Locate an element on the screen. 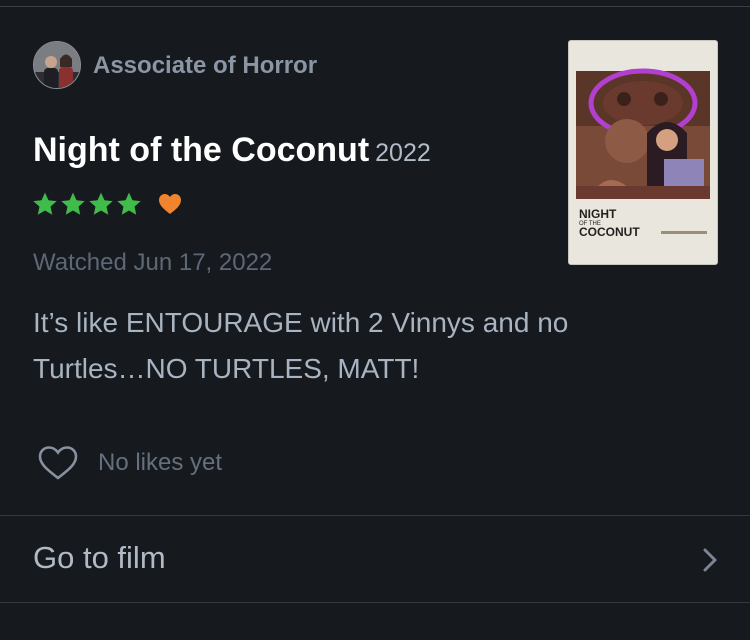 The image size is (750, 640). watched-date: Watched Jun 17, 2022 is located at coordinates (153, 262).